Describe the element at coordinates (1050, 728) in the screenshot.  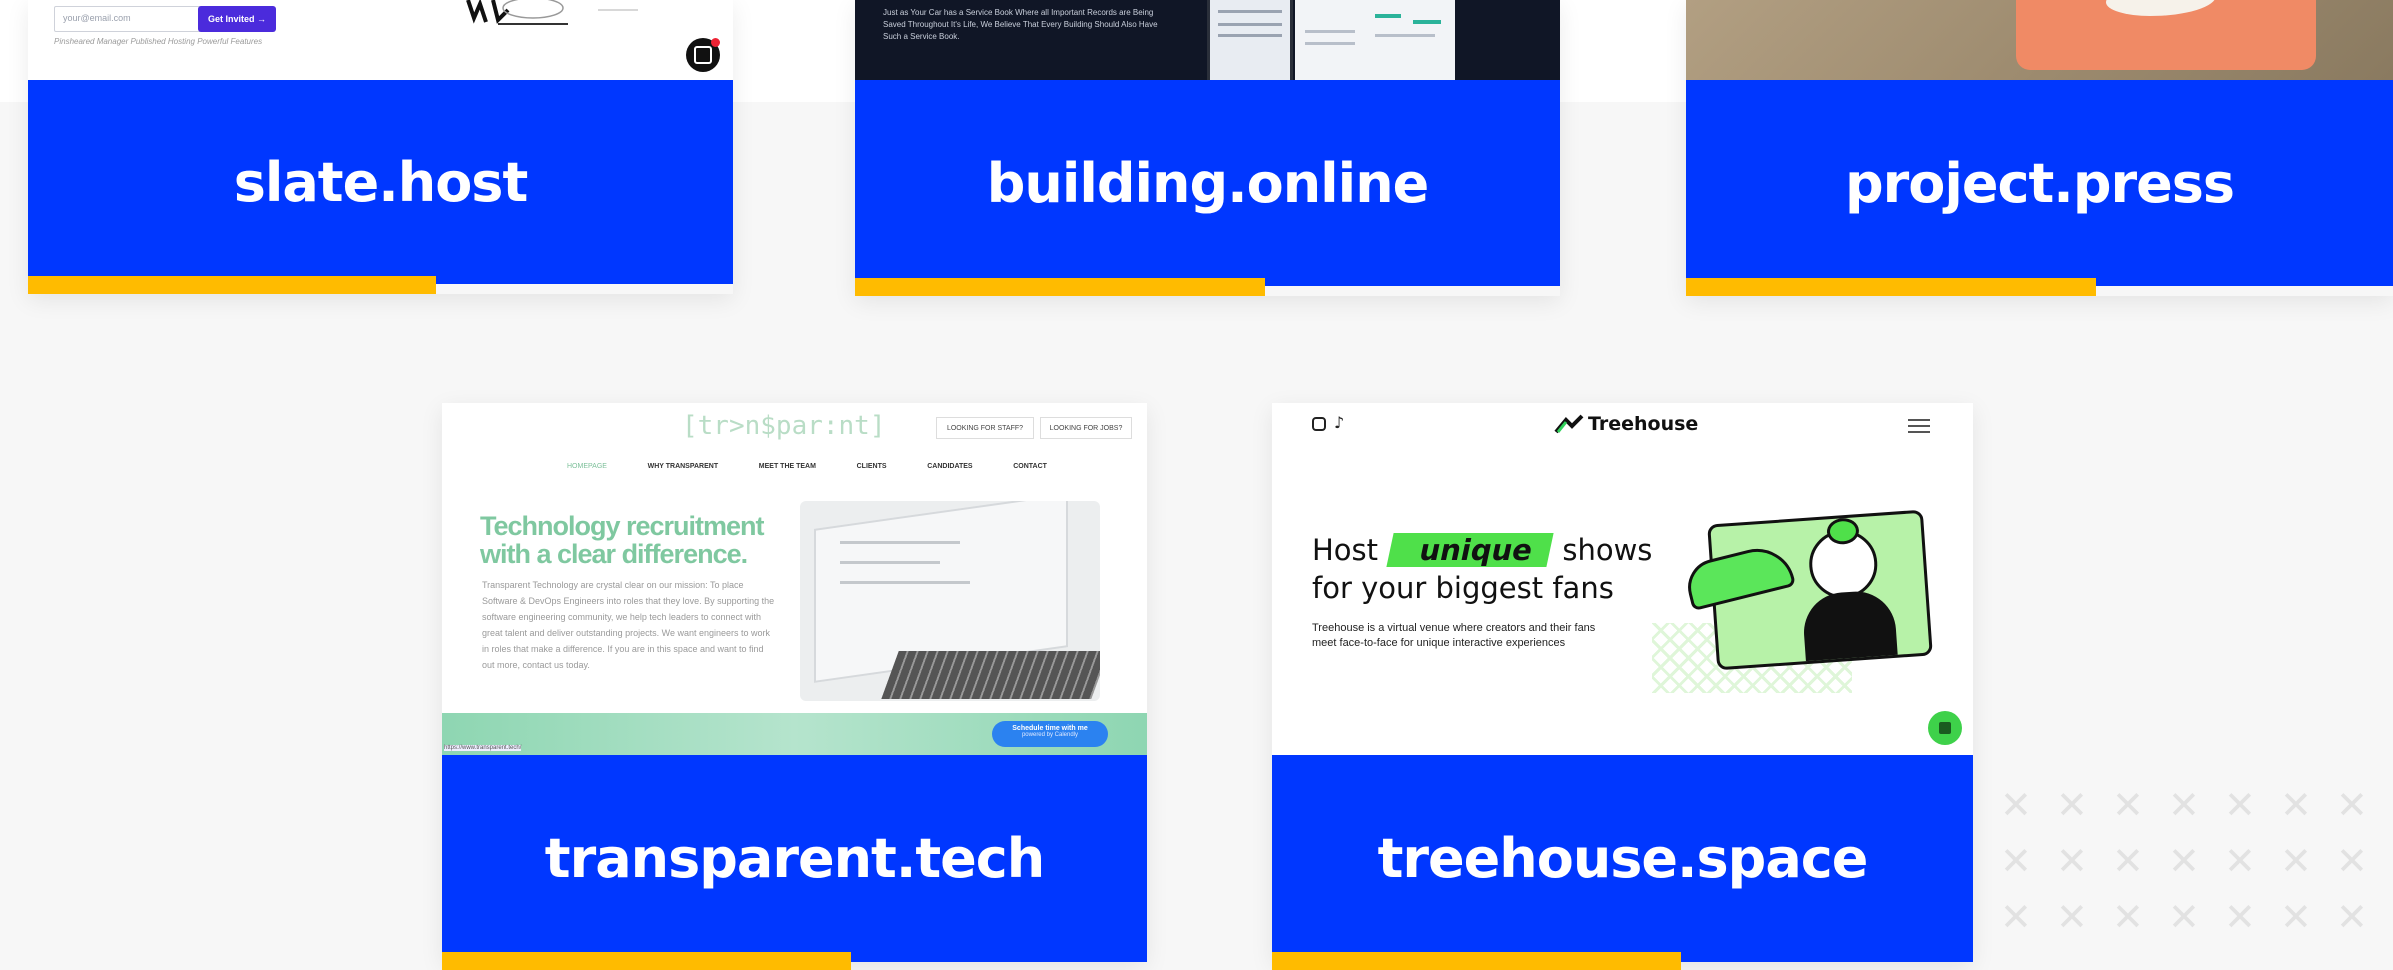
I see `schedule-label: Schedule time with me` at that location.